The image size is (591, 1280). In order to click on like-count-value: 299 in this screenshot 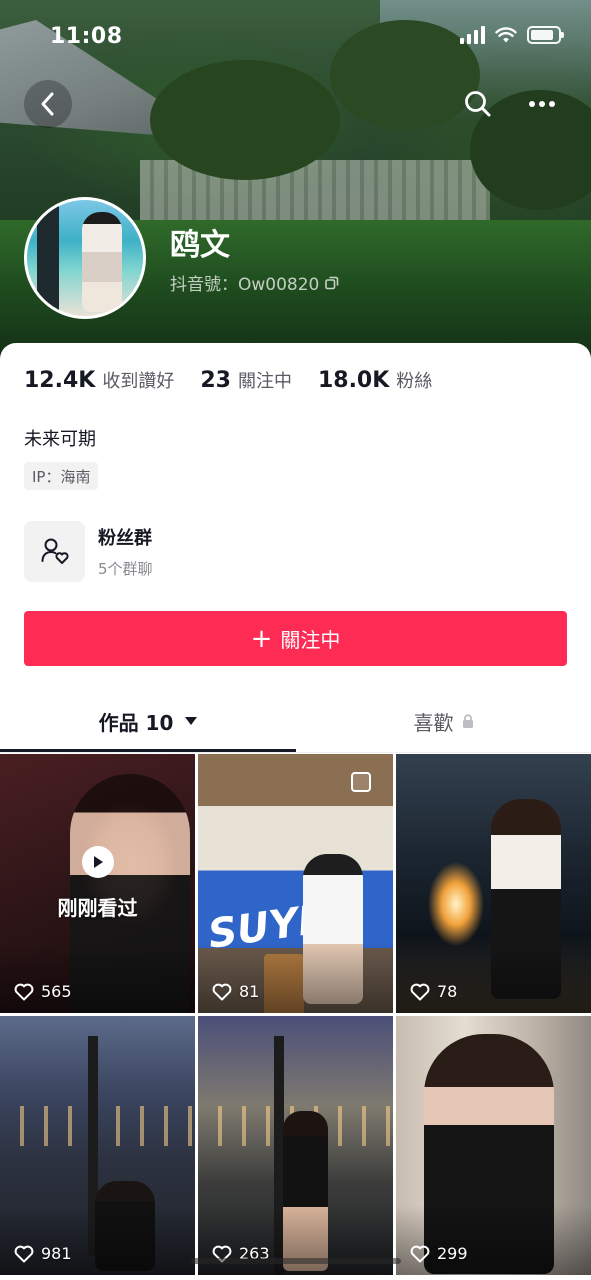, I will do `click(452, 1253)`.